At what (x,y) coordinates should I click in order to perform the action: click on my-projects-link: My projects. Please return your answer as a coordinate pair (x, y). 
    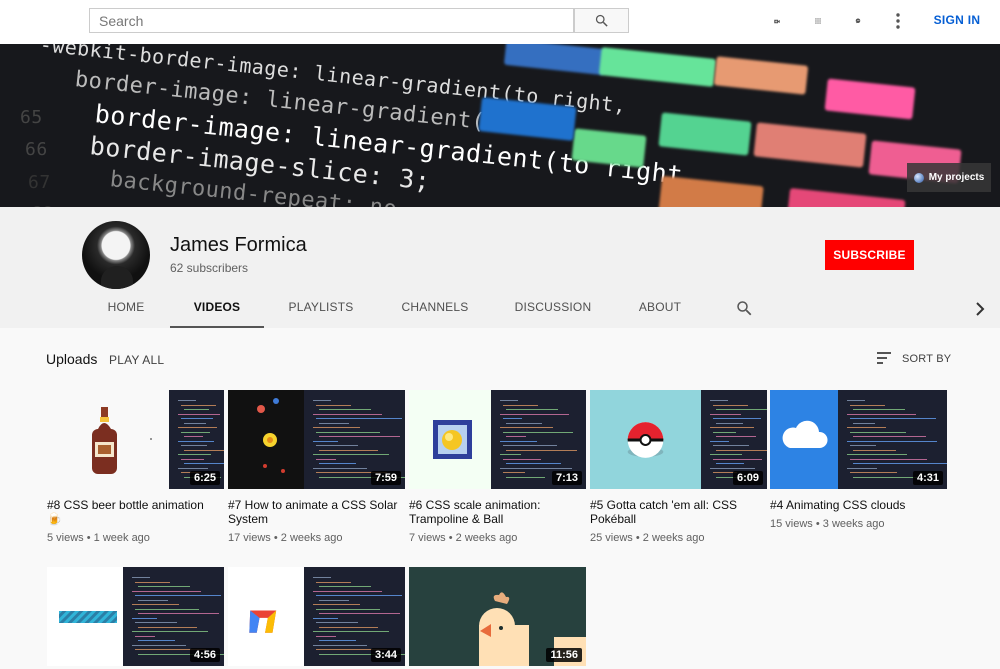
    Looking at the image, I should click on (949, 177).